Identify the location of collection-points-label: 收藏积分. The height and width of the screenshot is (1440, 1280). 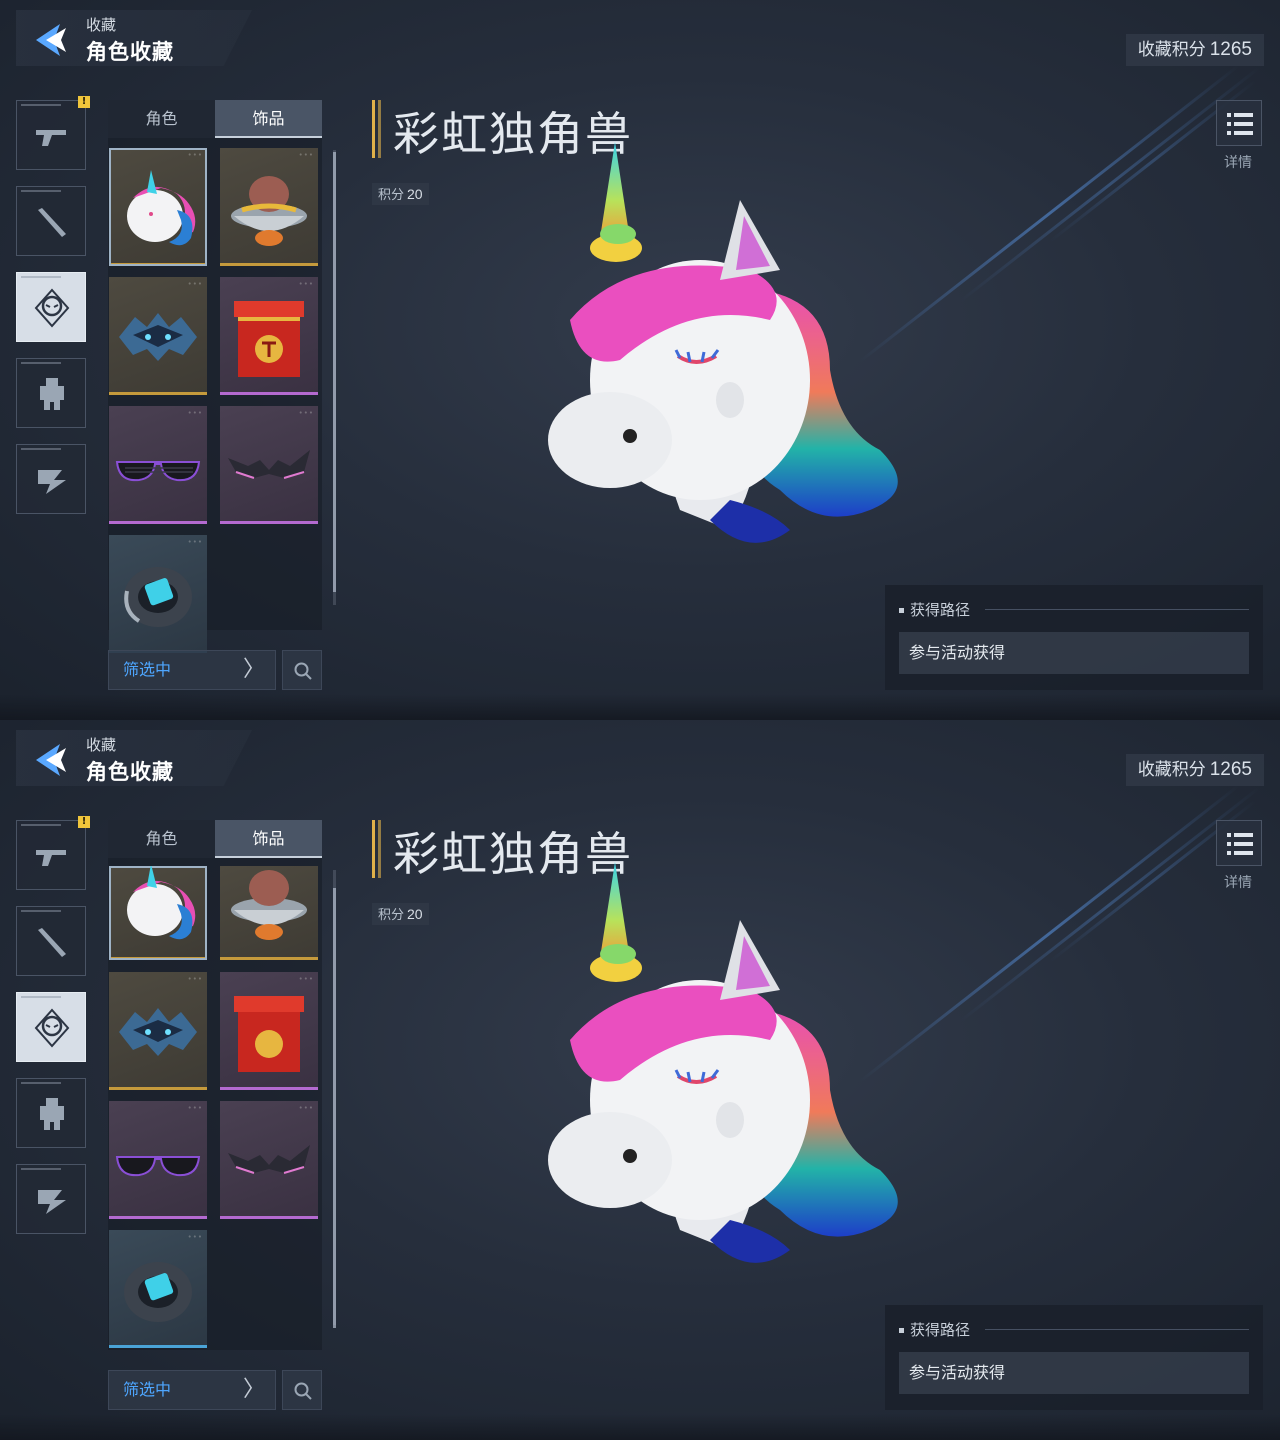
(1171, 50).